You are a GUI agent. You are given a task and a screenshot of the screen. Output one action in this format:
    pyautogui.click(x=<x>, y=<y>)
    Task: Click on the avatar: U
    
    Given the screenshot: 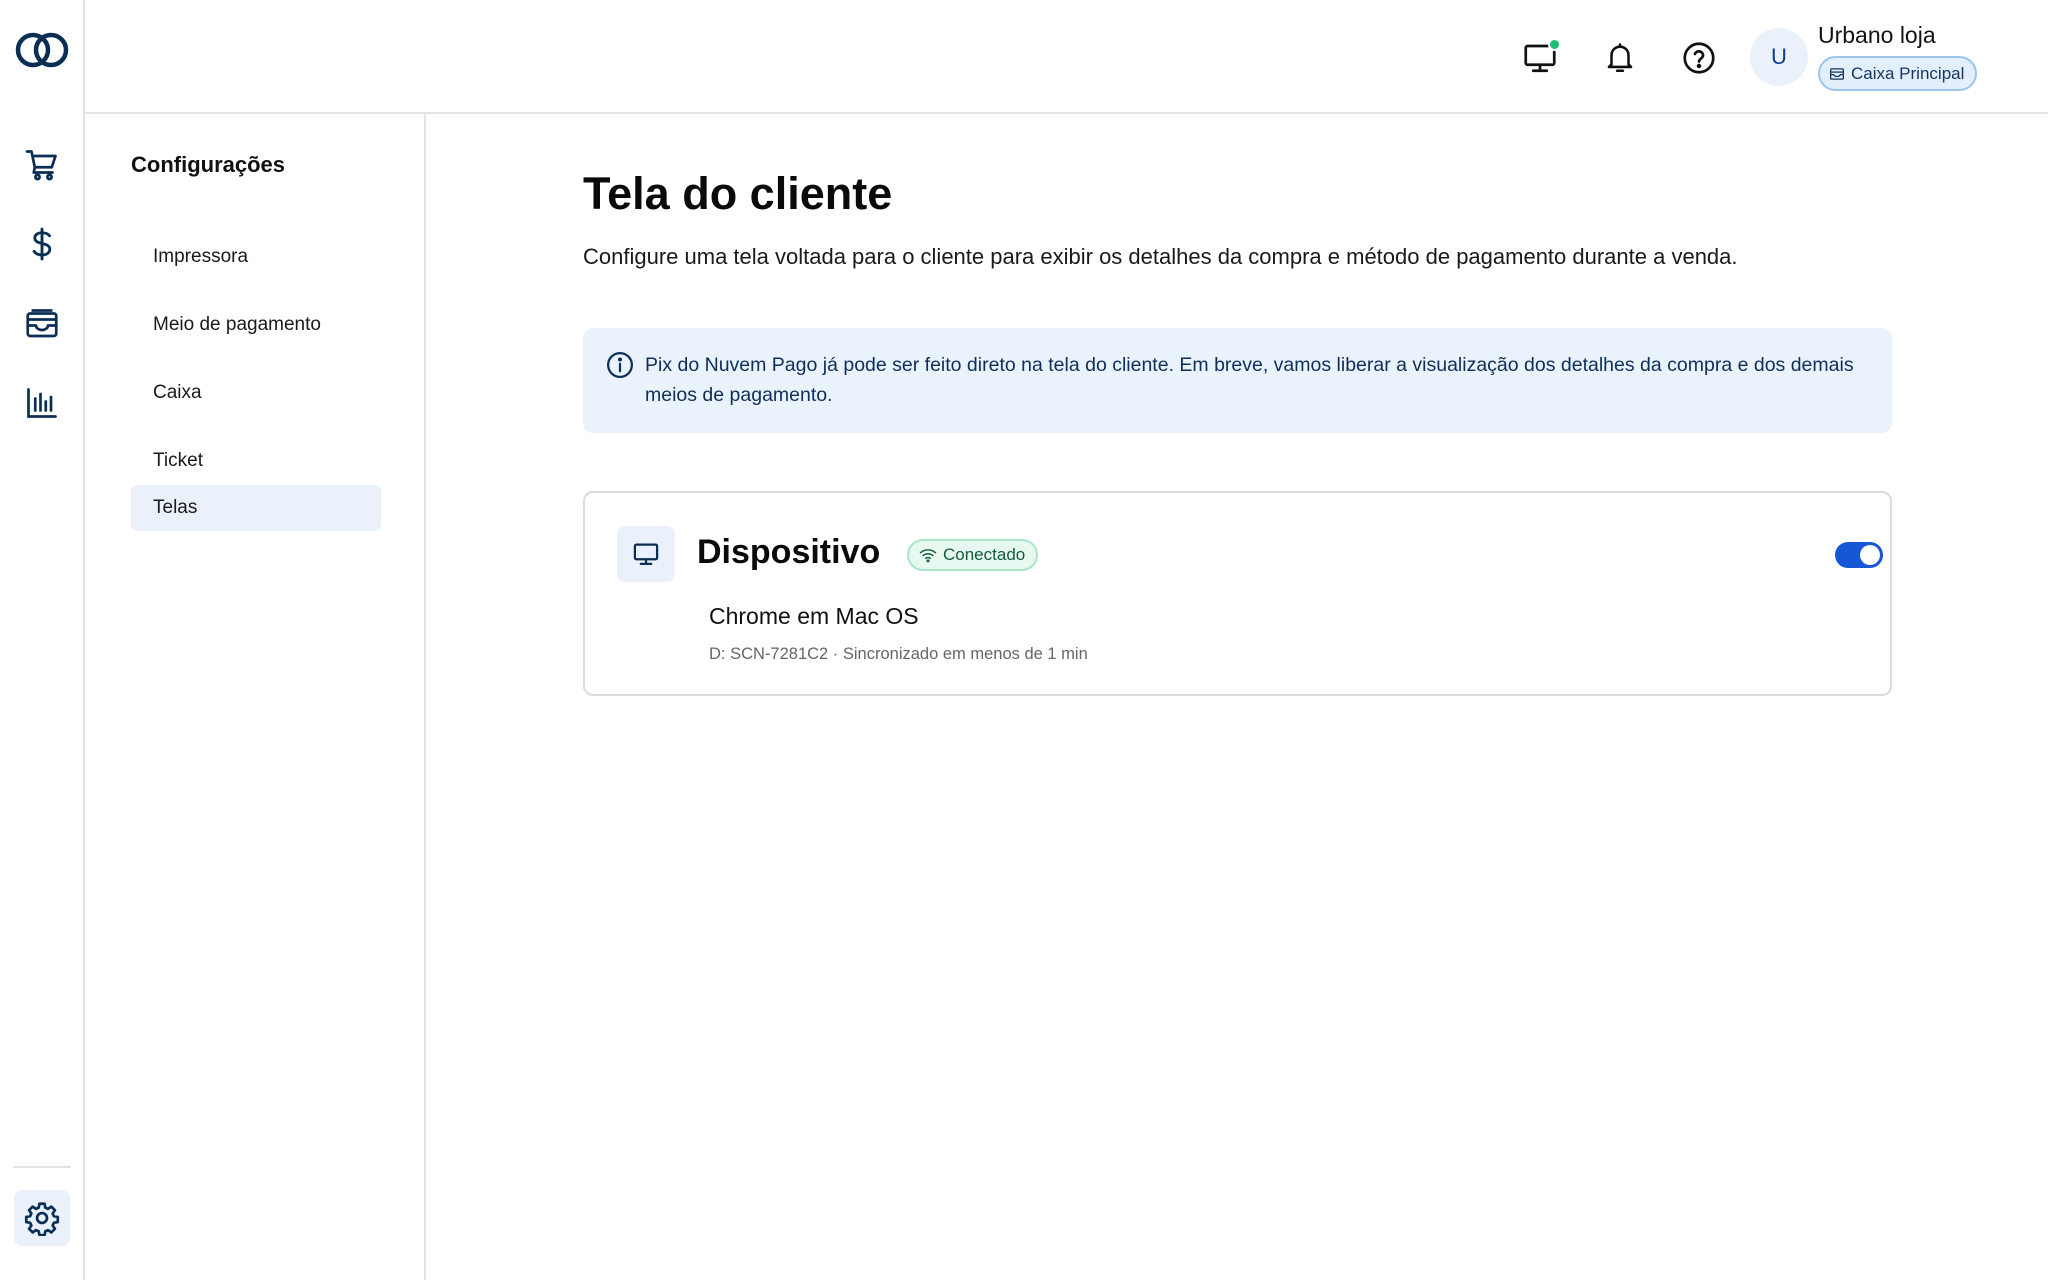 What is the action you would take?
    pyautogui.click(x=1779, y=57)
    